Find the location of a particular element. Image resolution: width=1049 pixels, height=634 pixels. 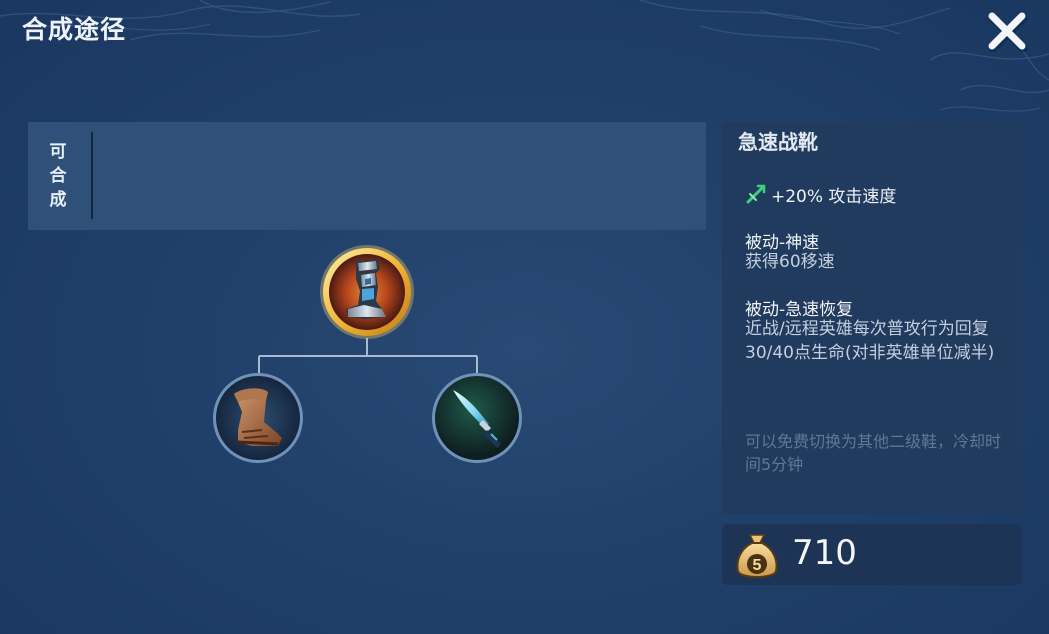

gold-bag-icon: 5 is located at coordinates (757, 556).